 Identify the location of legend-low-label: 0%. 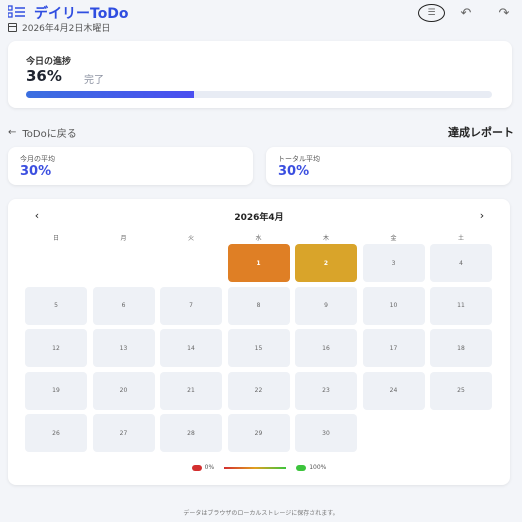
(209, 467).